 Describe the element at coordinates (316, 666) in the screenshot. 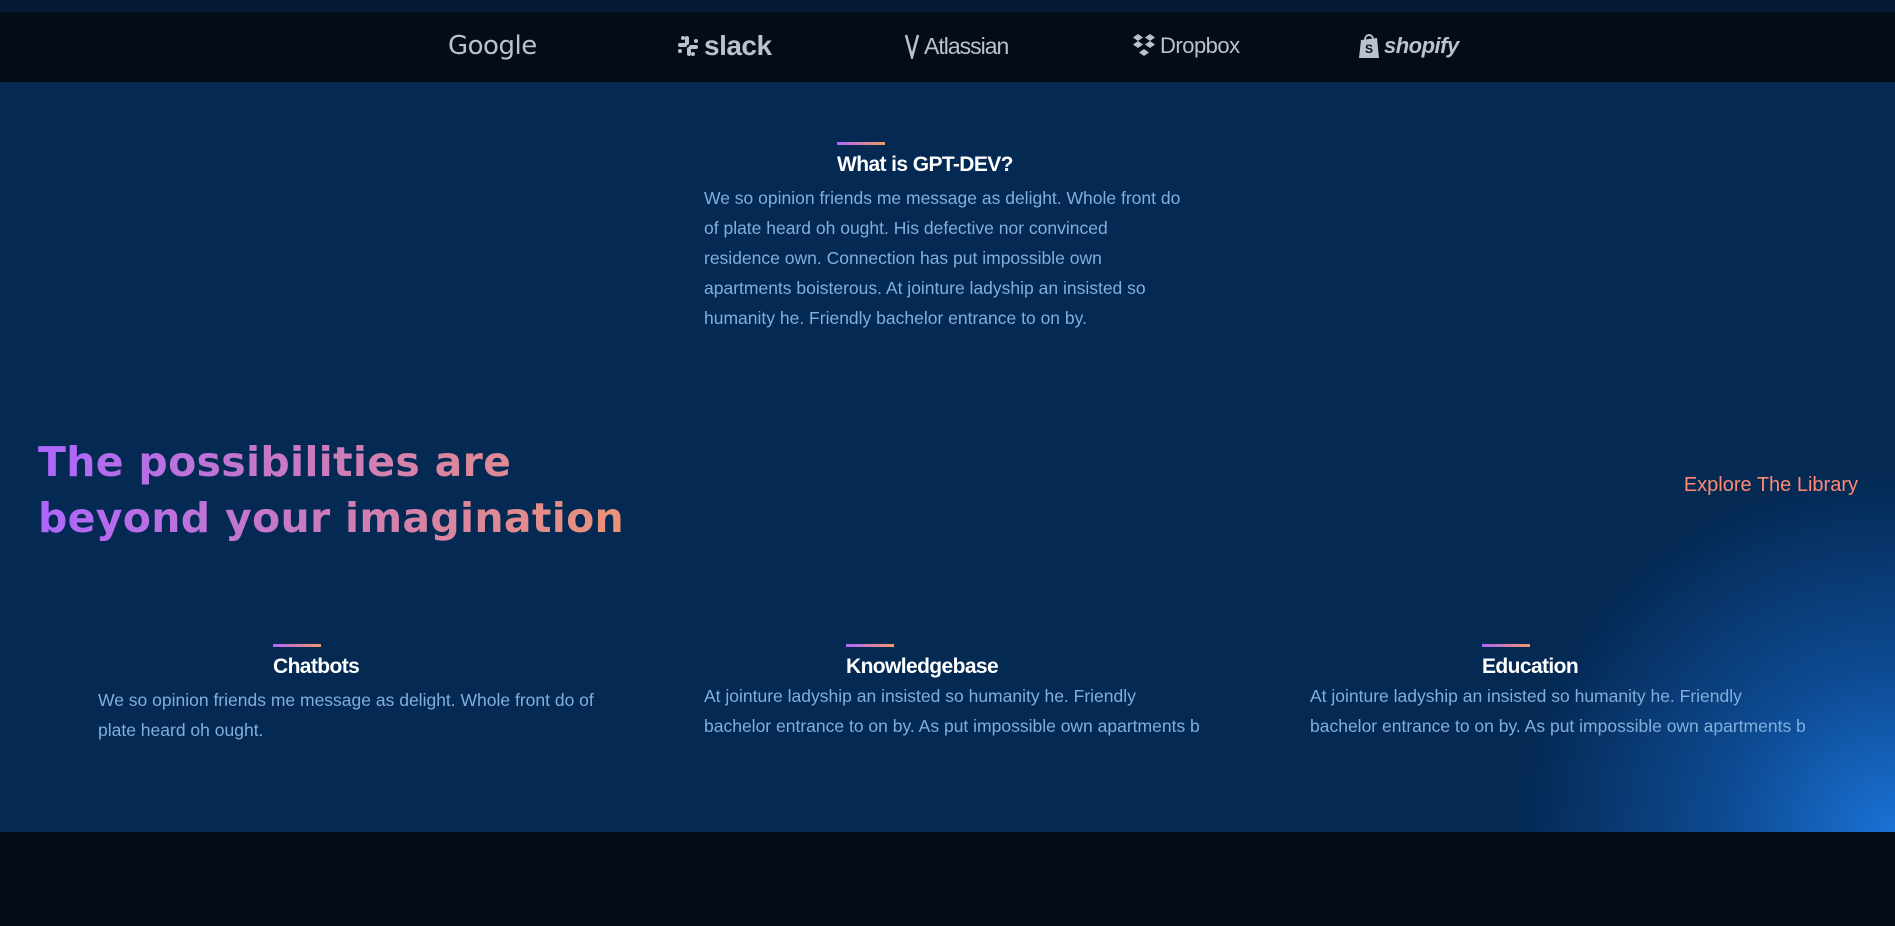

I see `feature-title: Chatbots` at that location.